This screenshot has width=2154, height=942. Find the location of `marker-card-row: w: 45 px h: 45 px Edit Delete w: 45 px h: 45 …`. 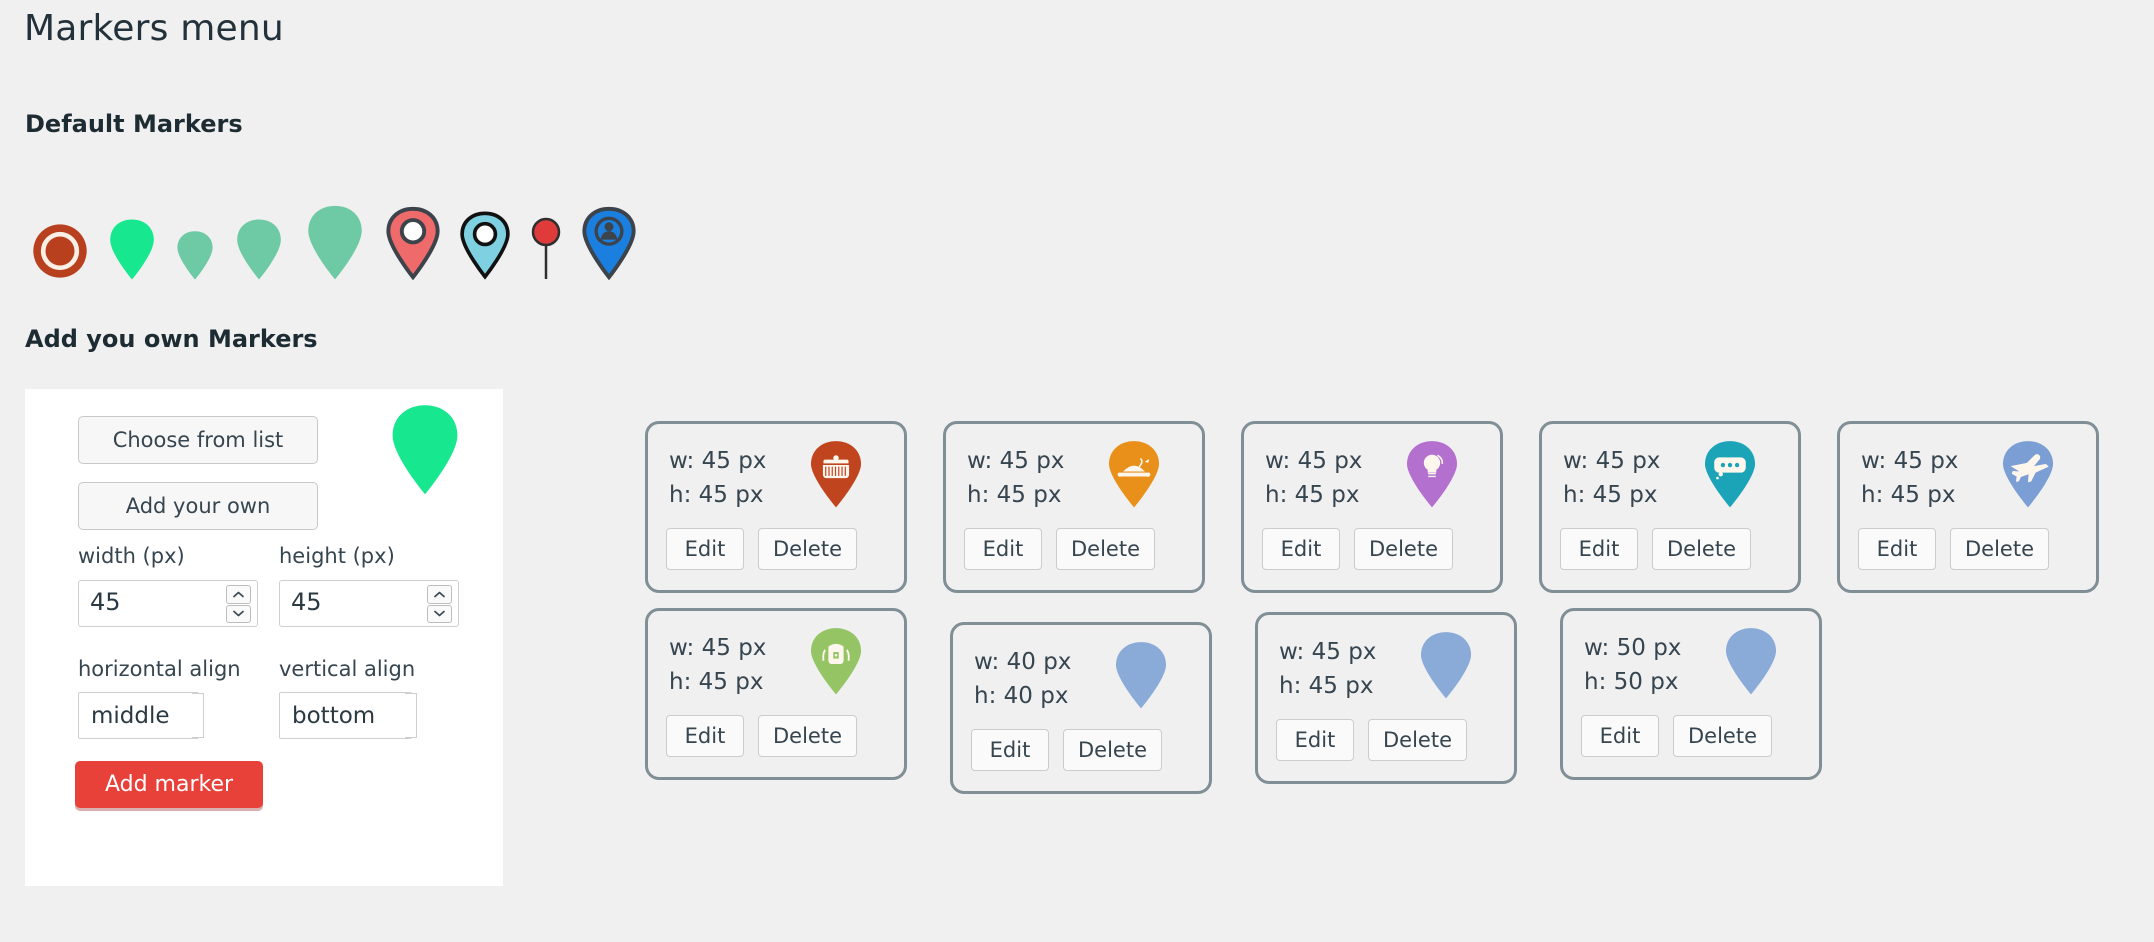

marker-card-row: w: 45 px h: 45 px Edit Delete w: 45 px h: 45 … is located at coordinates (1390, 507).